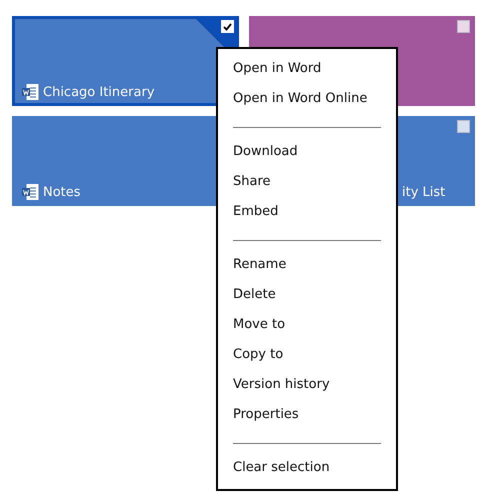  Describe the element at coordinates (62, 192) in the screenshot. I see `file-name: Notes` at that location.